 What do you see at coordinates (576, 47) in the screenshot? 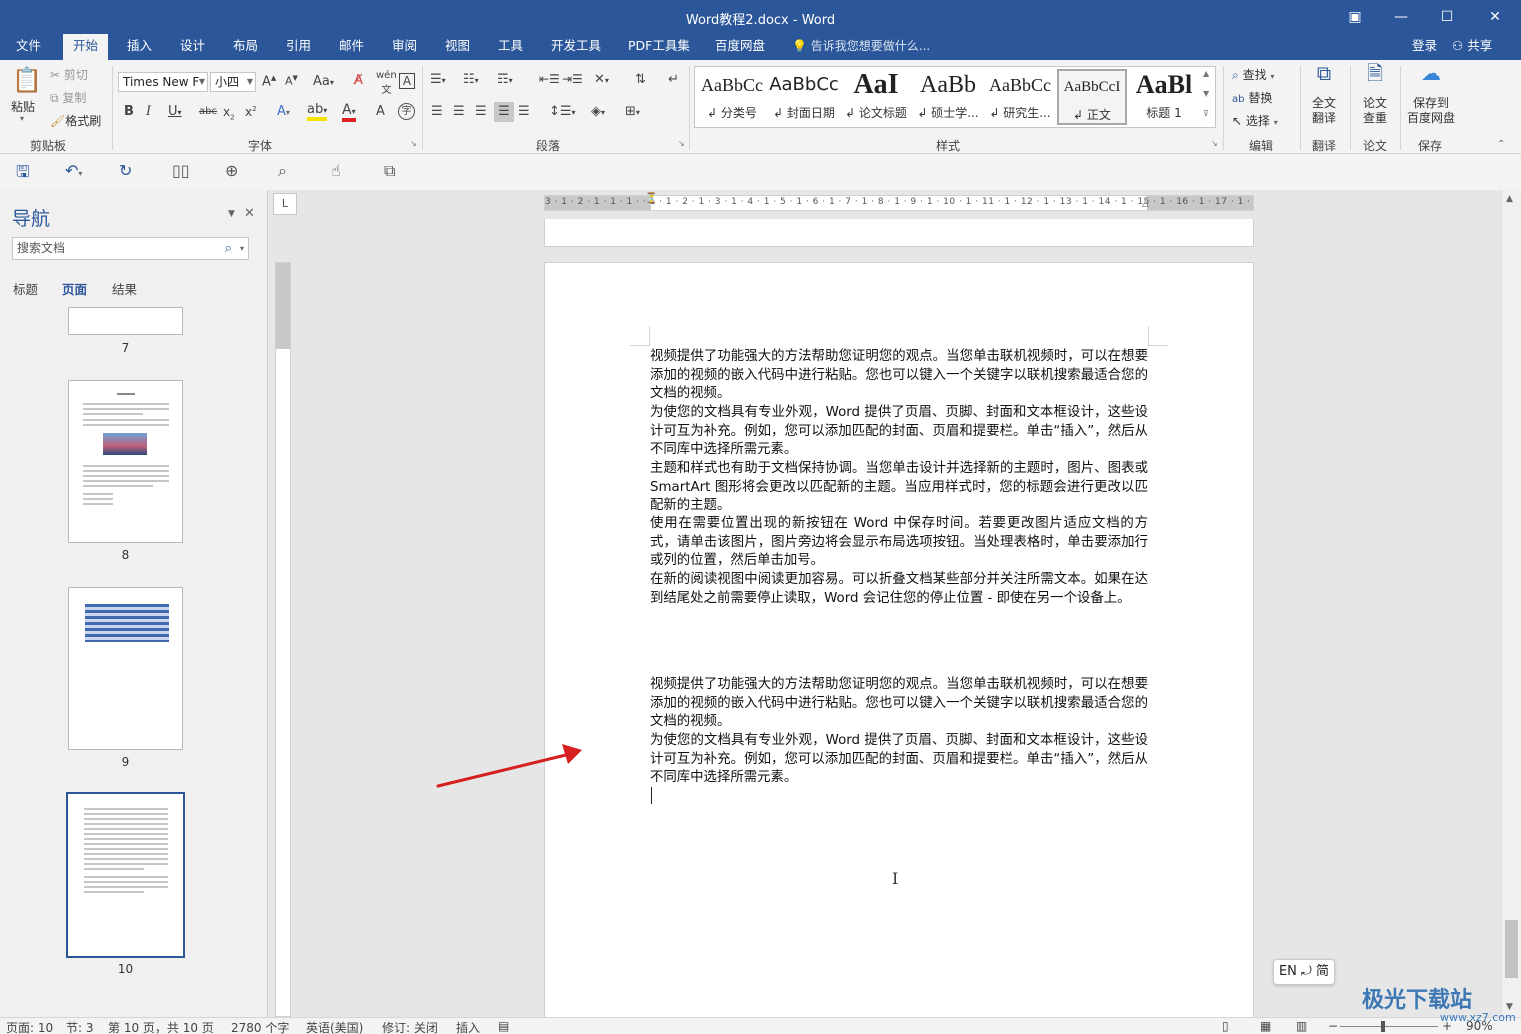
I see `tab-developer: 开发工具` at bounding box center [576, 47].